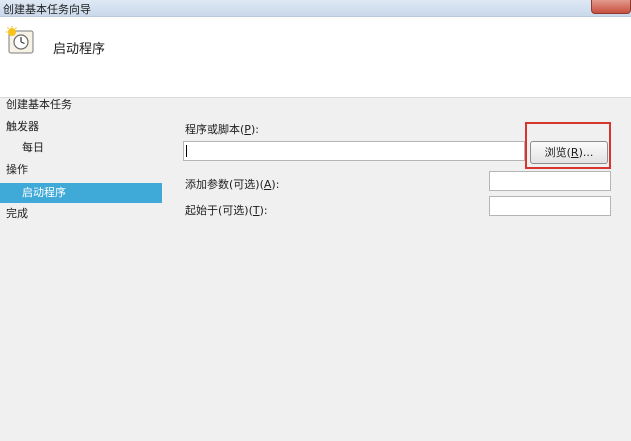 Image resolution: width=631 pixels, height=441 pixels. Describe the element at coordinates (222, 129) in the screenshot. I see `program-label: 程序或脚本(P):` at that location.